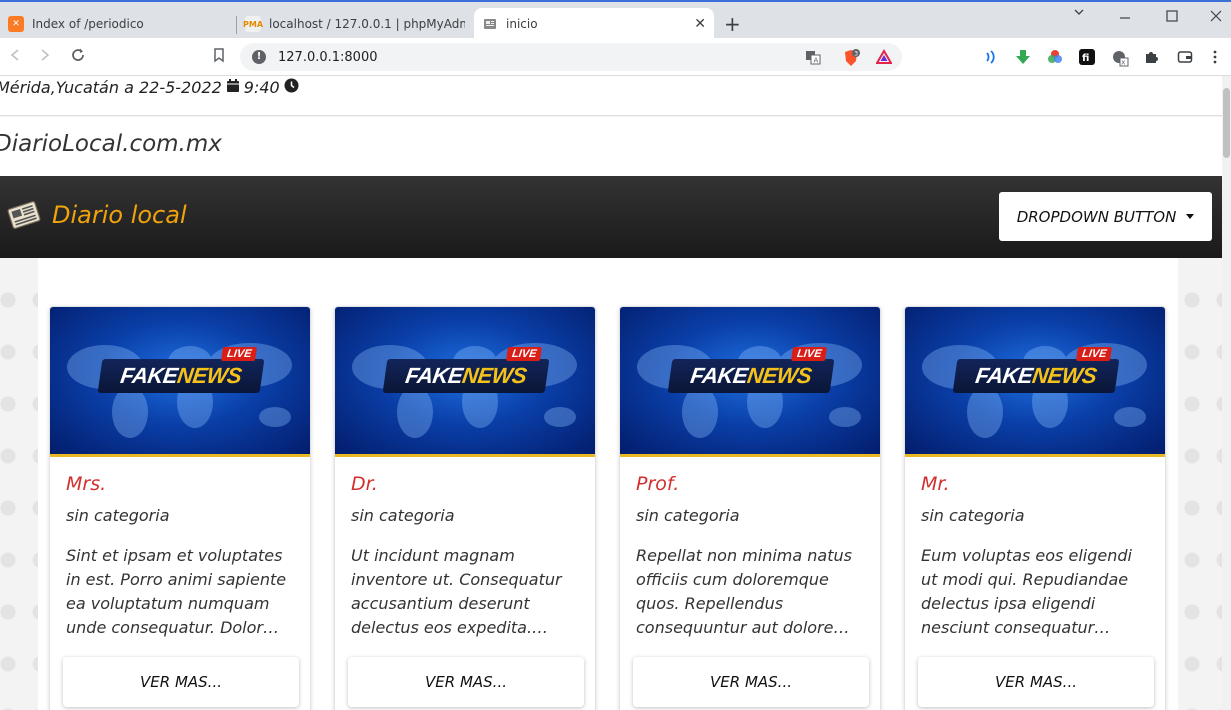 This screenshot has width=1231, height=710. Describe the element at coordinates (1226, 123) in the screenshot. I see `scrollbar-thumb` at that location.